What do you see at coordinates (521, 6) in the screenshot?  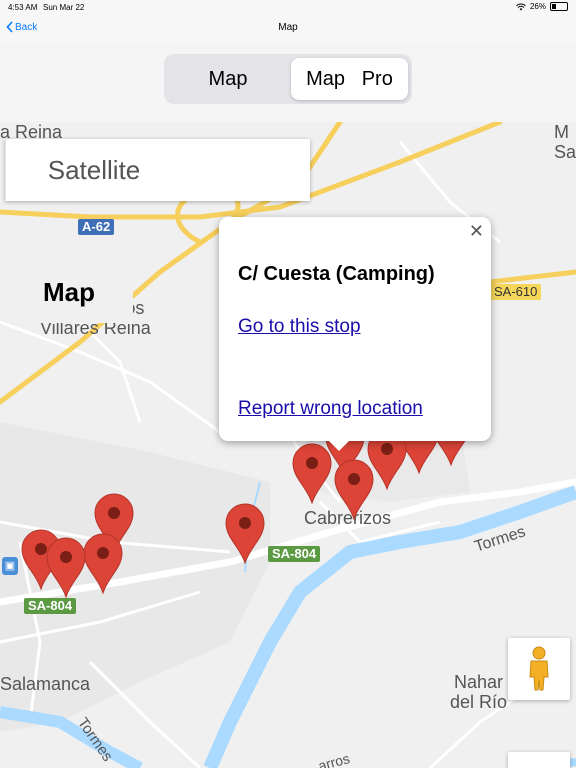 I see `wifi-icon` at bounding box center [521, 6].